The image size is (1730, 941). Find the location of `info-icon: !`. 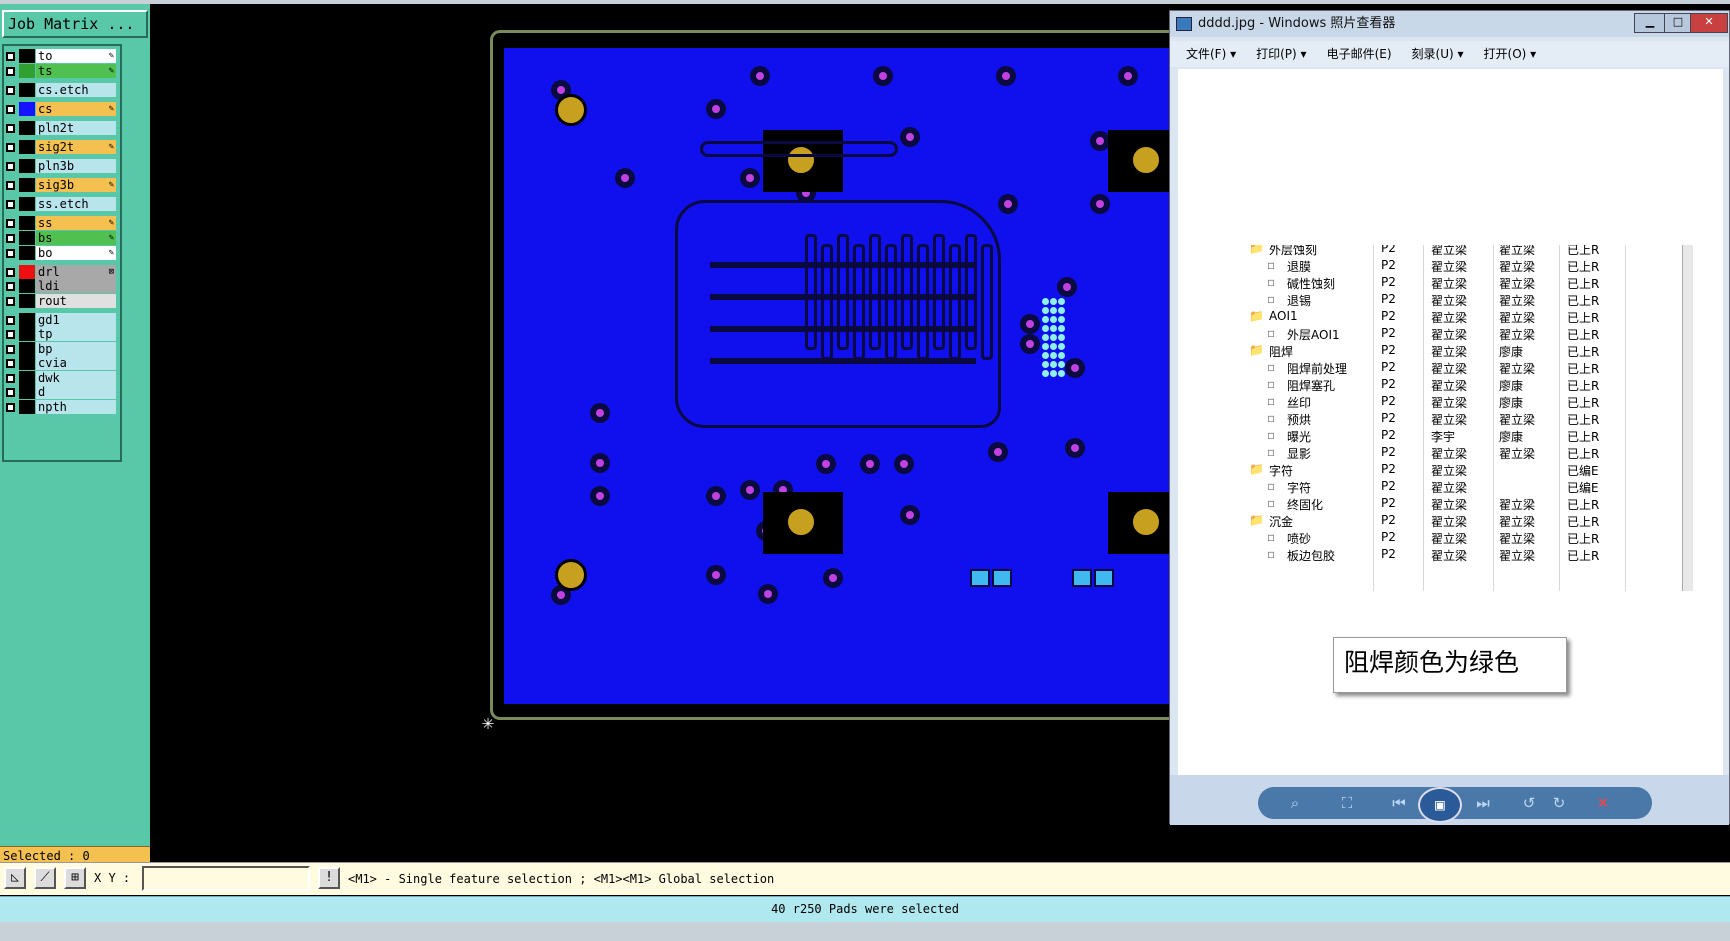

info-icon: ! is located at coordinates (329, 878).